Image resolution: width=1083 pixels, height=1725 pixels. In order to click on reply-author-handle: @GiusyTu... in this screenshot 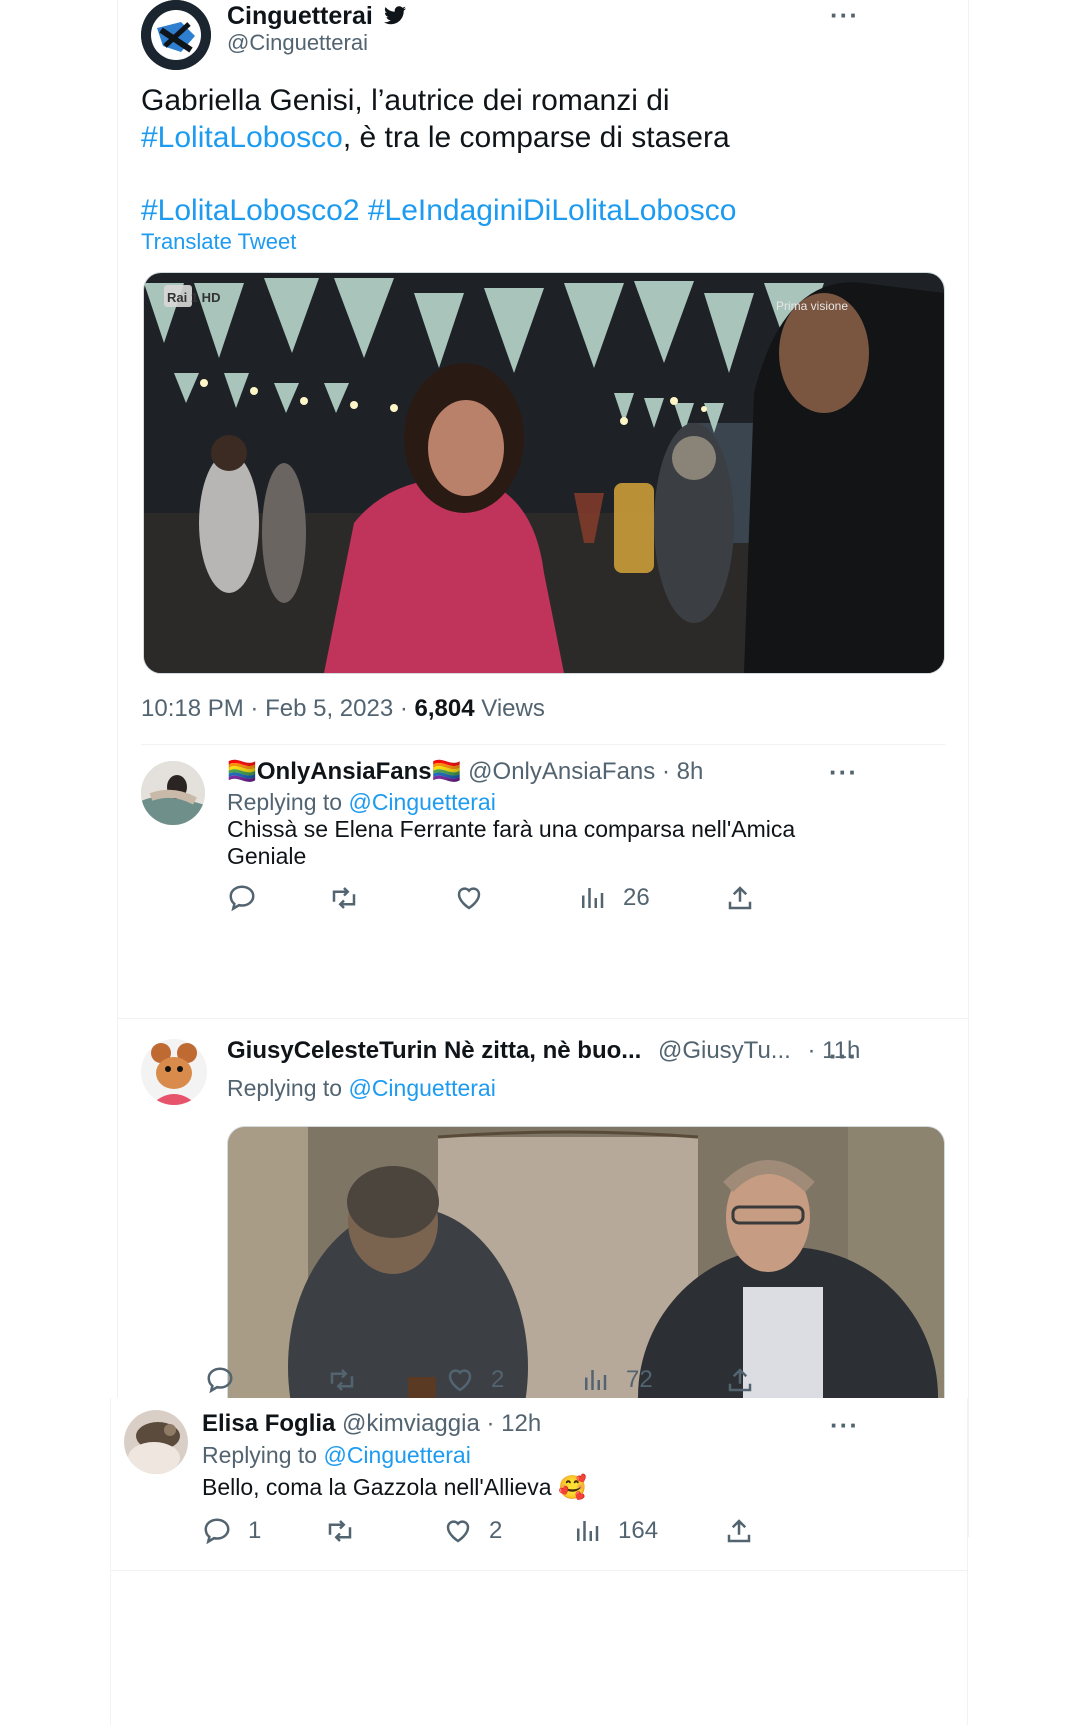, I will do `click(724, 1050)`.